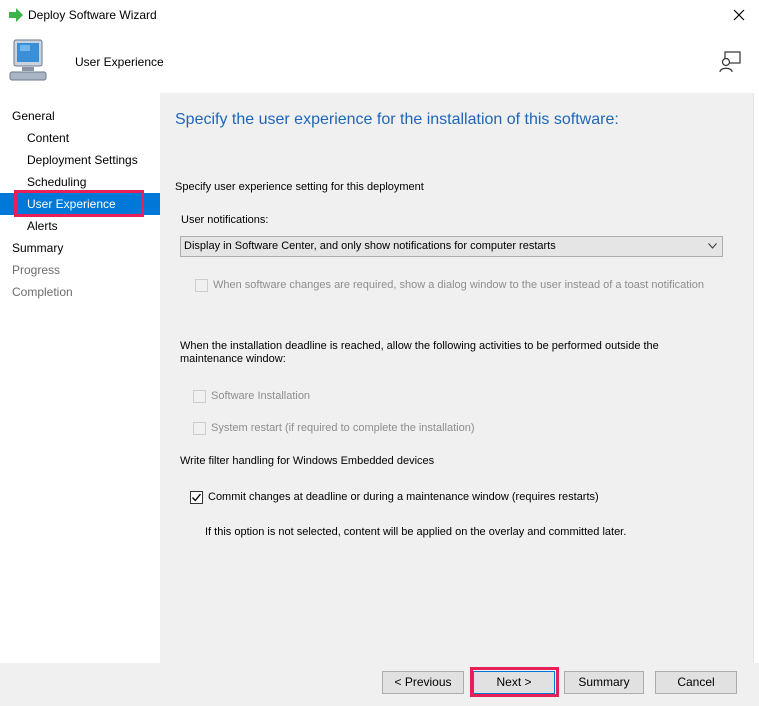  Describe the element at coordinates (696, 682) in the screenshot. I see `cancel-button: Cancel` at that location.